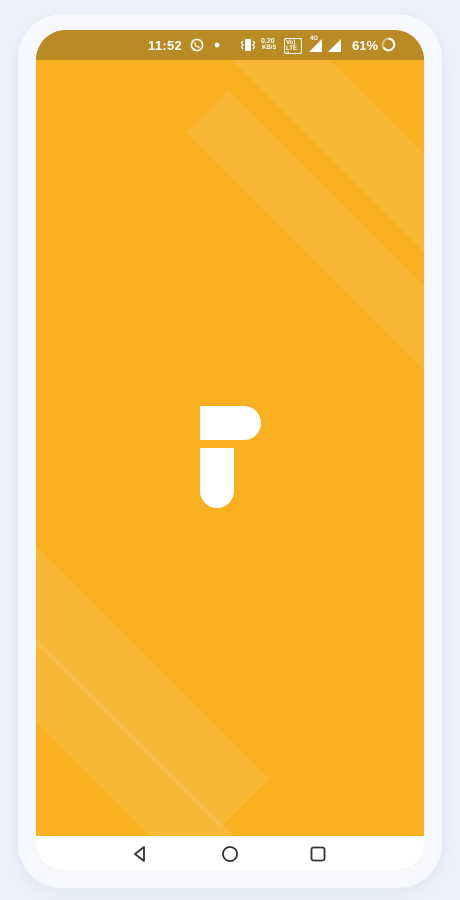 This screenshot has width=460, height=900. What do you see at coordinates (365, 45) in the screenshot?
I see `battery-percent: 61%` at bounding box center [365, 45].